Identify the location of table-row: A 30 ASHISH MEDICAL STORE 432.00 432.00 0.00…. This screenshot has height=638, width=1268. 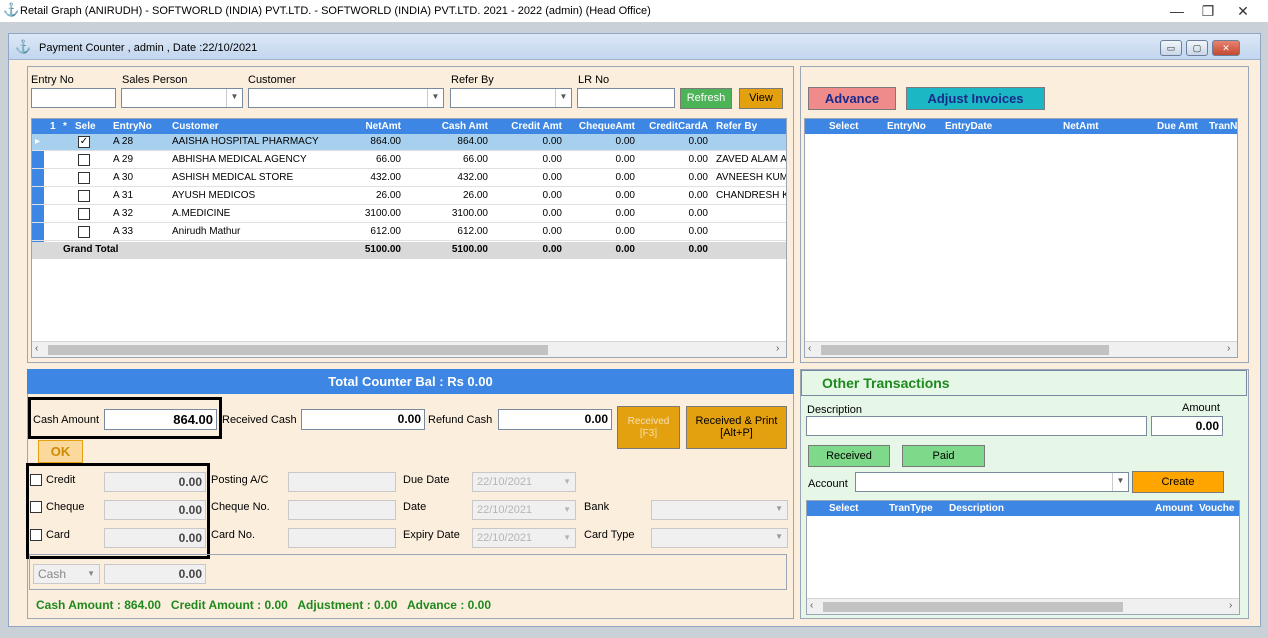
(409, 178).